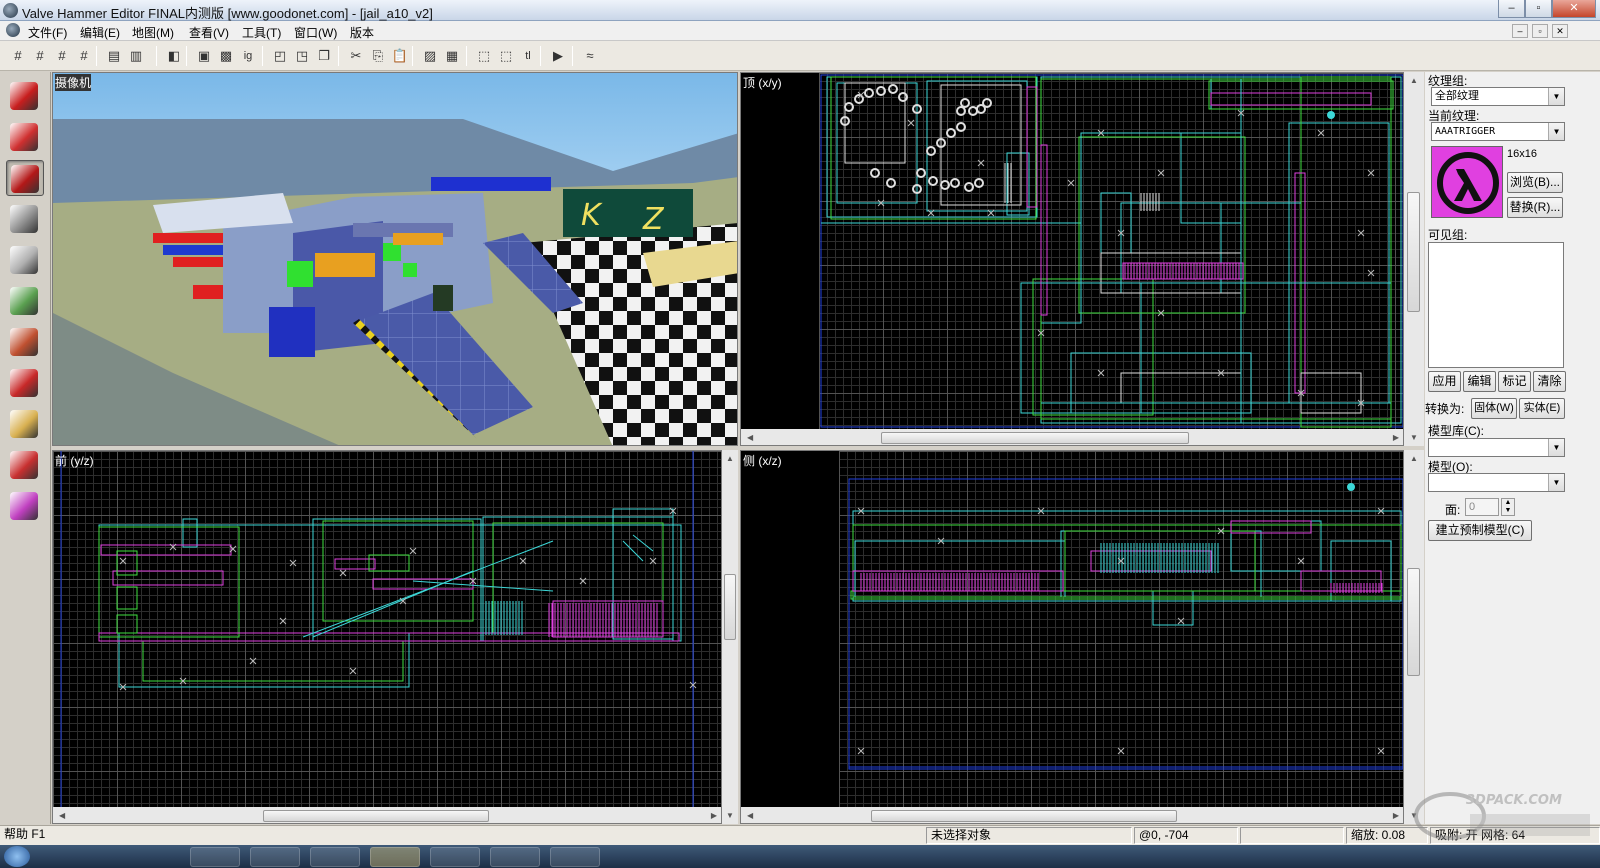 Image resolution: width=1600 pixels, height=868 pixels. Describe the element at coordinates (1482, 507) in the screenshot. I see `faces-input: 0` at that location.